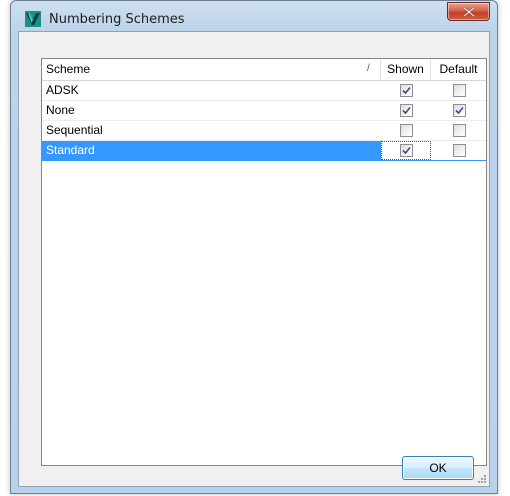 The height and width of the screenshot is (496, 510). I want to click on scheme-name: ADSK, so click(62, 90).